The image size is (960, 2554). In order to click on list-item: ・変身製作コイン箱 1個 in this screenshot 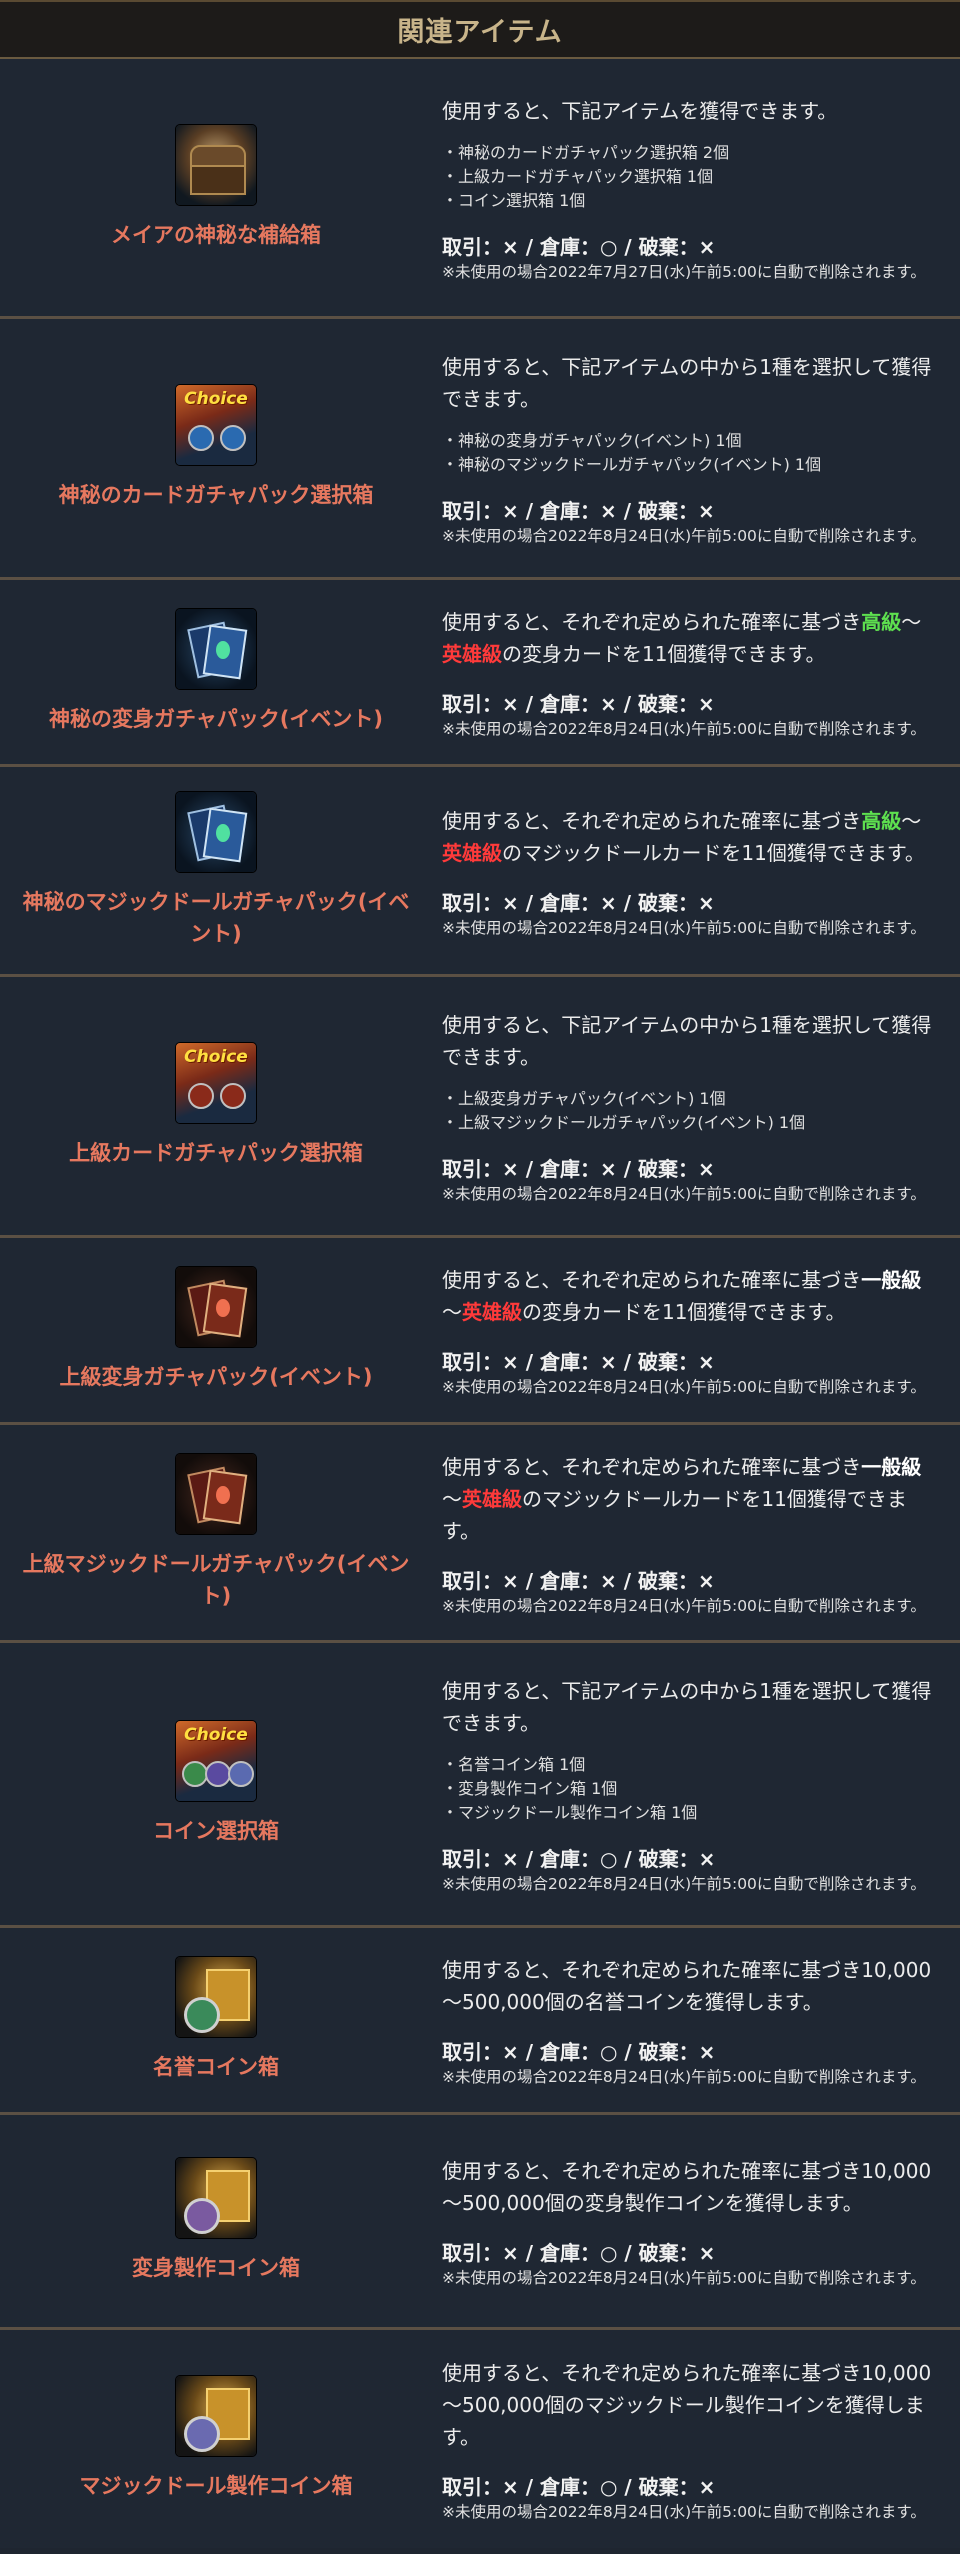, I will do `click(530, 1788)`.